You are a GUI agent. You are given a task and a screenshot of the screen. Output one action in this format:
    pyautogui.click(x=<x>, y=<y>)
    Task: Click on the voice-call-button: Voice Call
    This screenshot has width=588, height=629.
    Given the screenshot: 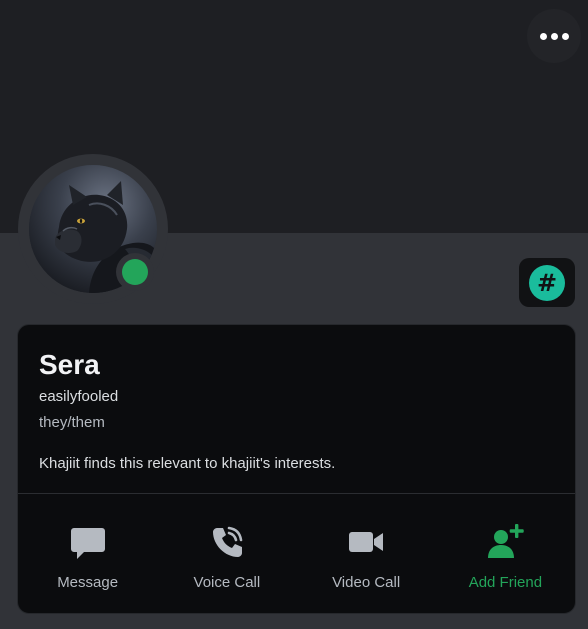 What is the action you would take?
    pyautogui.click(x=226, y=554)
    